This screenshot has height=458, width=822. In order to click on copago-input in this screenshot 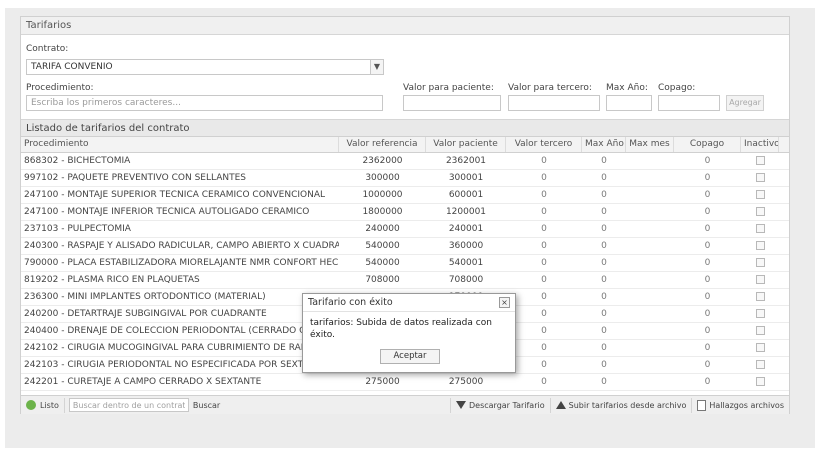, I will do `click(689, 103)`.